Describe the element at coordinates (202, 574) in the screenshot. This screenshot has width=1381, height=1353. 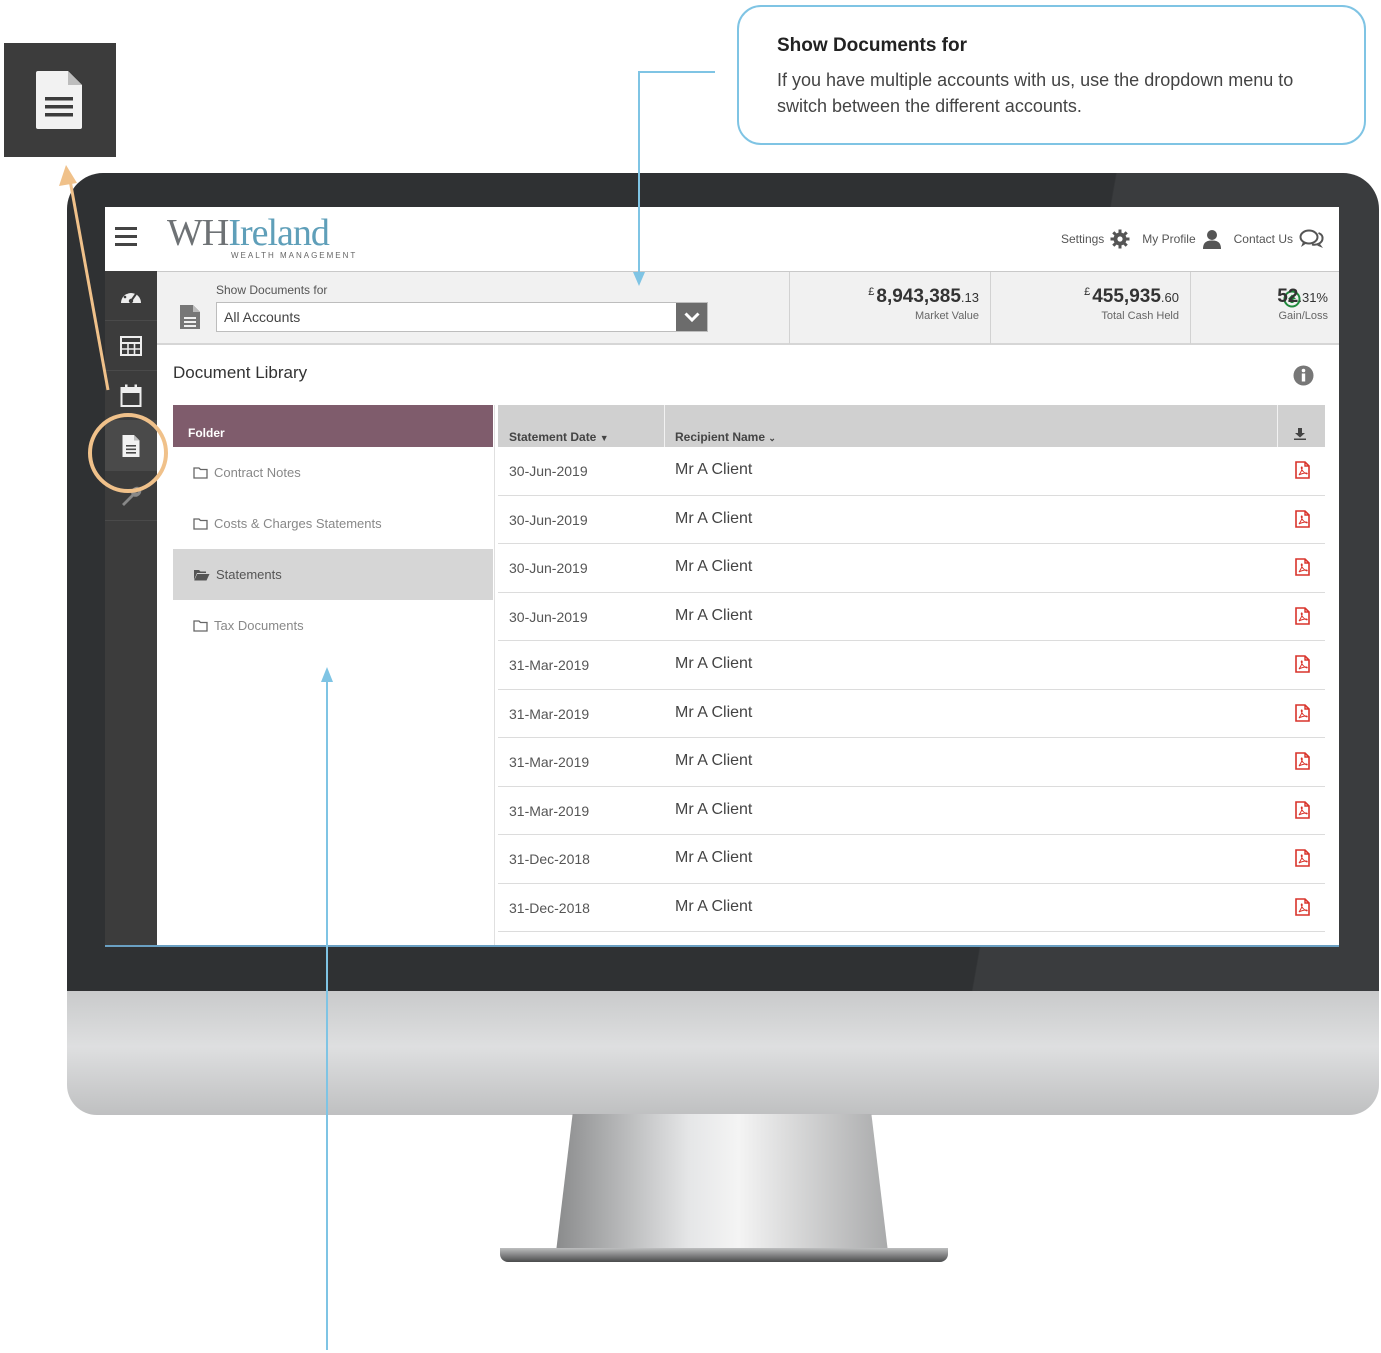
I see `folder-open-icon` at that location.